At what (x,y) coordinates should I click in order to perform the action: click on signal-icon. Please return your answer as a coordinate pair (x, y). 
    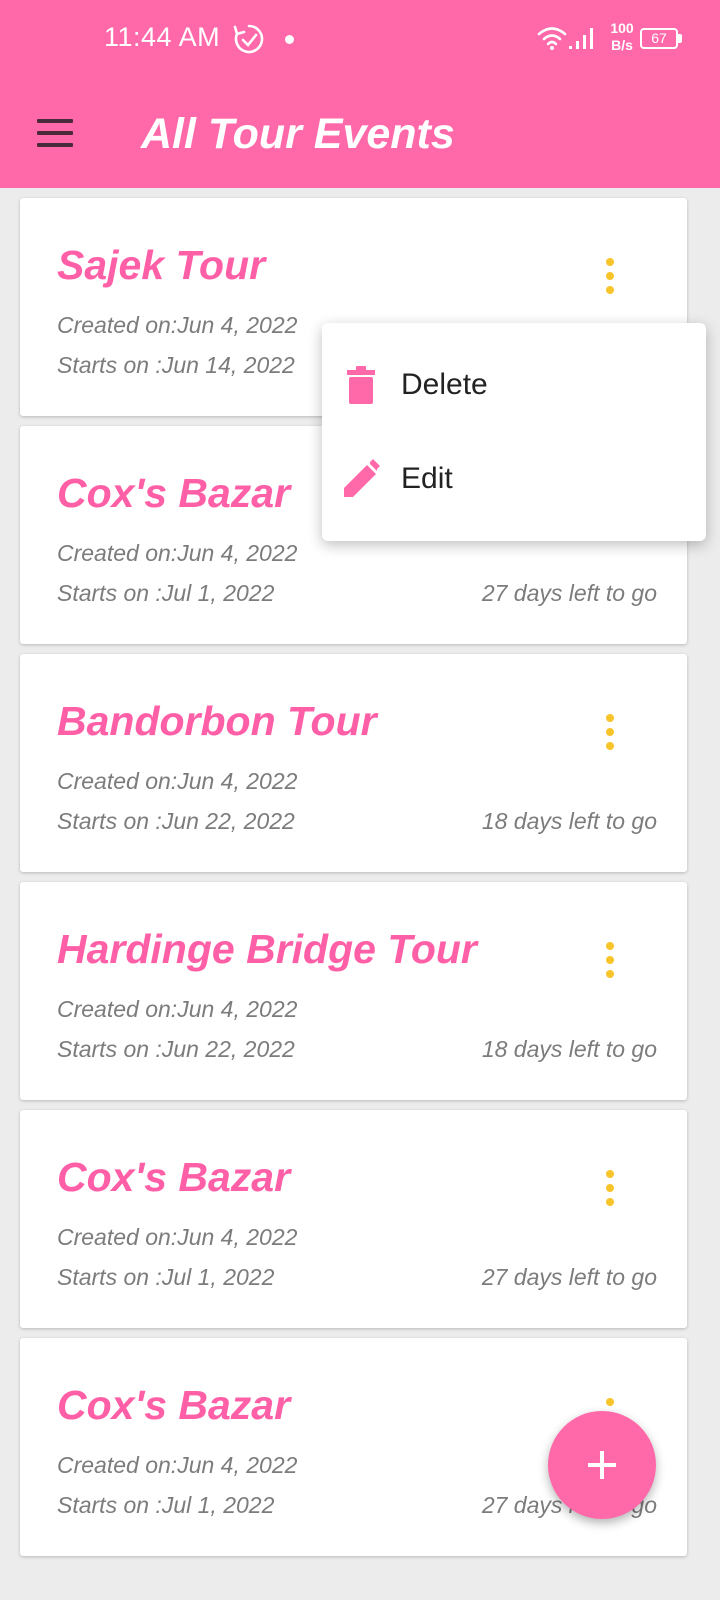
    Looking at the image, I should click on (581, 38).